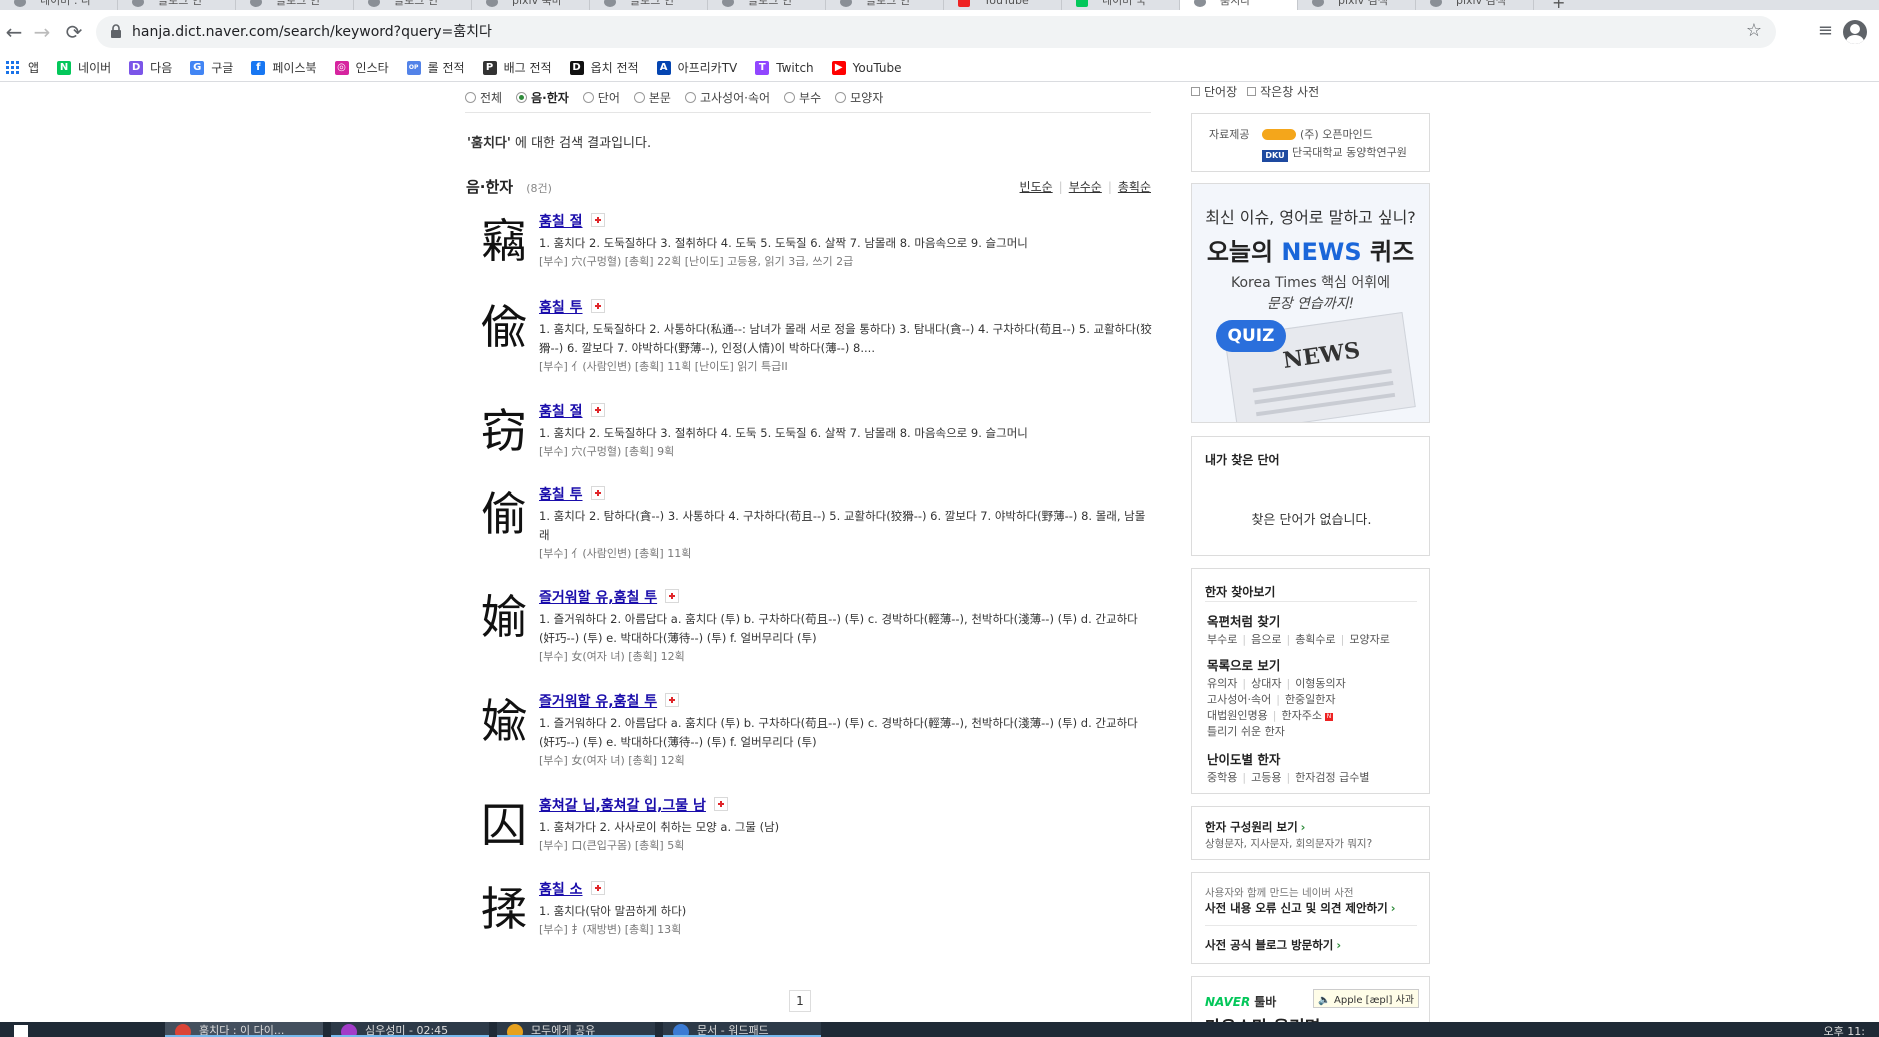  Describe the element at coordinates (1320, 683) in the screenshot. I see `finder-link: 이형동의자` at that location.